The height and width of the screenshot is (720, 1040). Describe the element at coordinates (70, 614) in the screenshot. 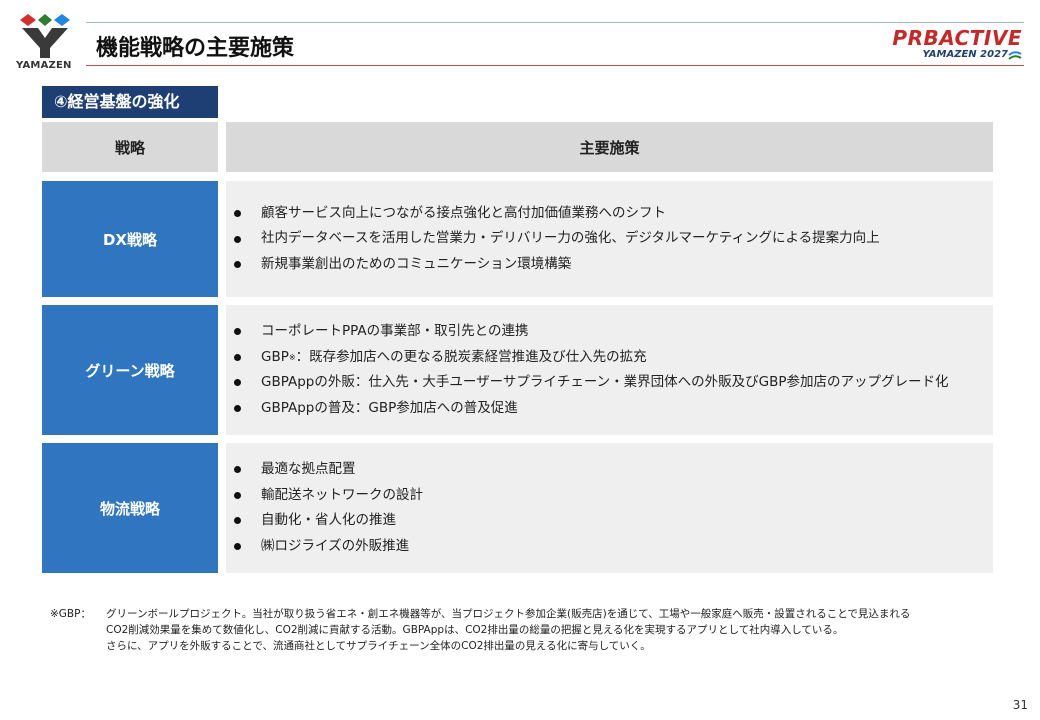

I see `footnote-label: ※GBP：` at that location.